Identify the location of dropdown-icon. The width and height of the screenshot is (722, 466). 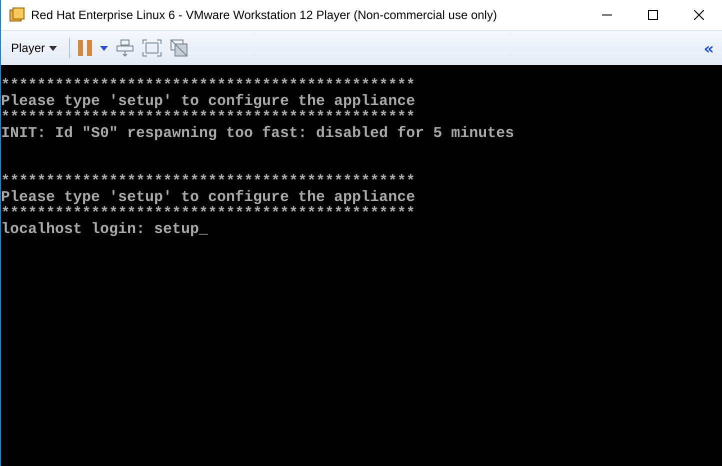
(104, 48).